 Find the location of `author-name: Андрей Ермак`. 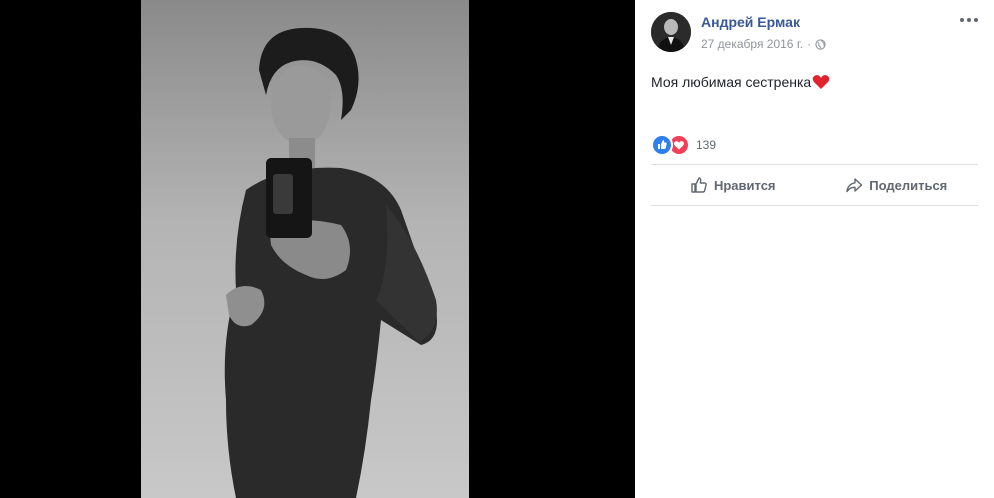

author-name: Андрей Ермак is located at coordinates (750, 22).